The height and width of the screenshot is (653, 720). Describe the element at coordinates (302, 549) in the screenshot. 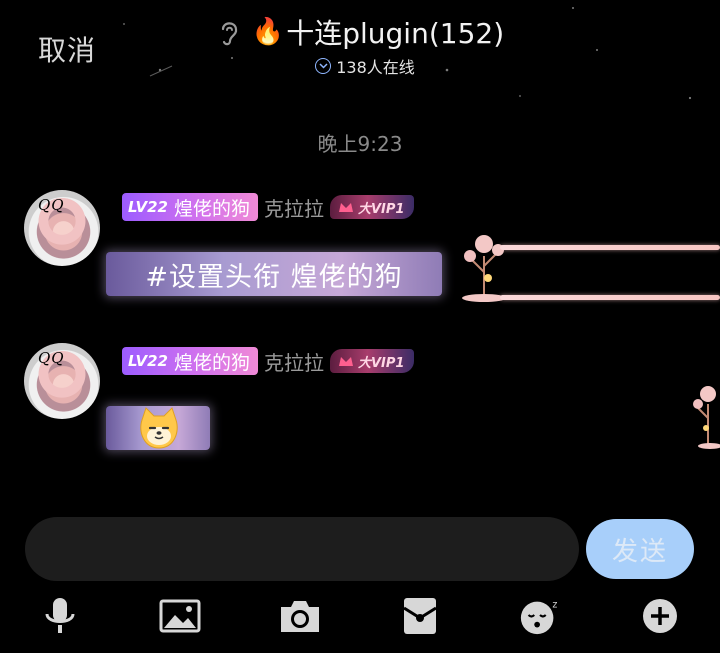

I see `message-input` at that location.